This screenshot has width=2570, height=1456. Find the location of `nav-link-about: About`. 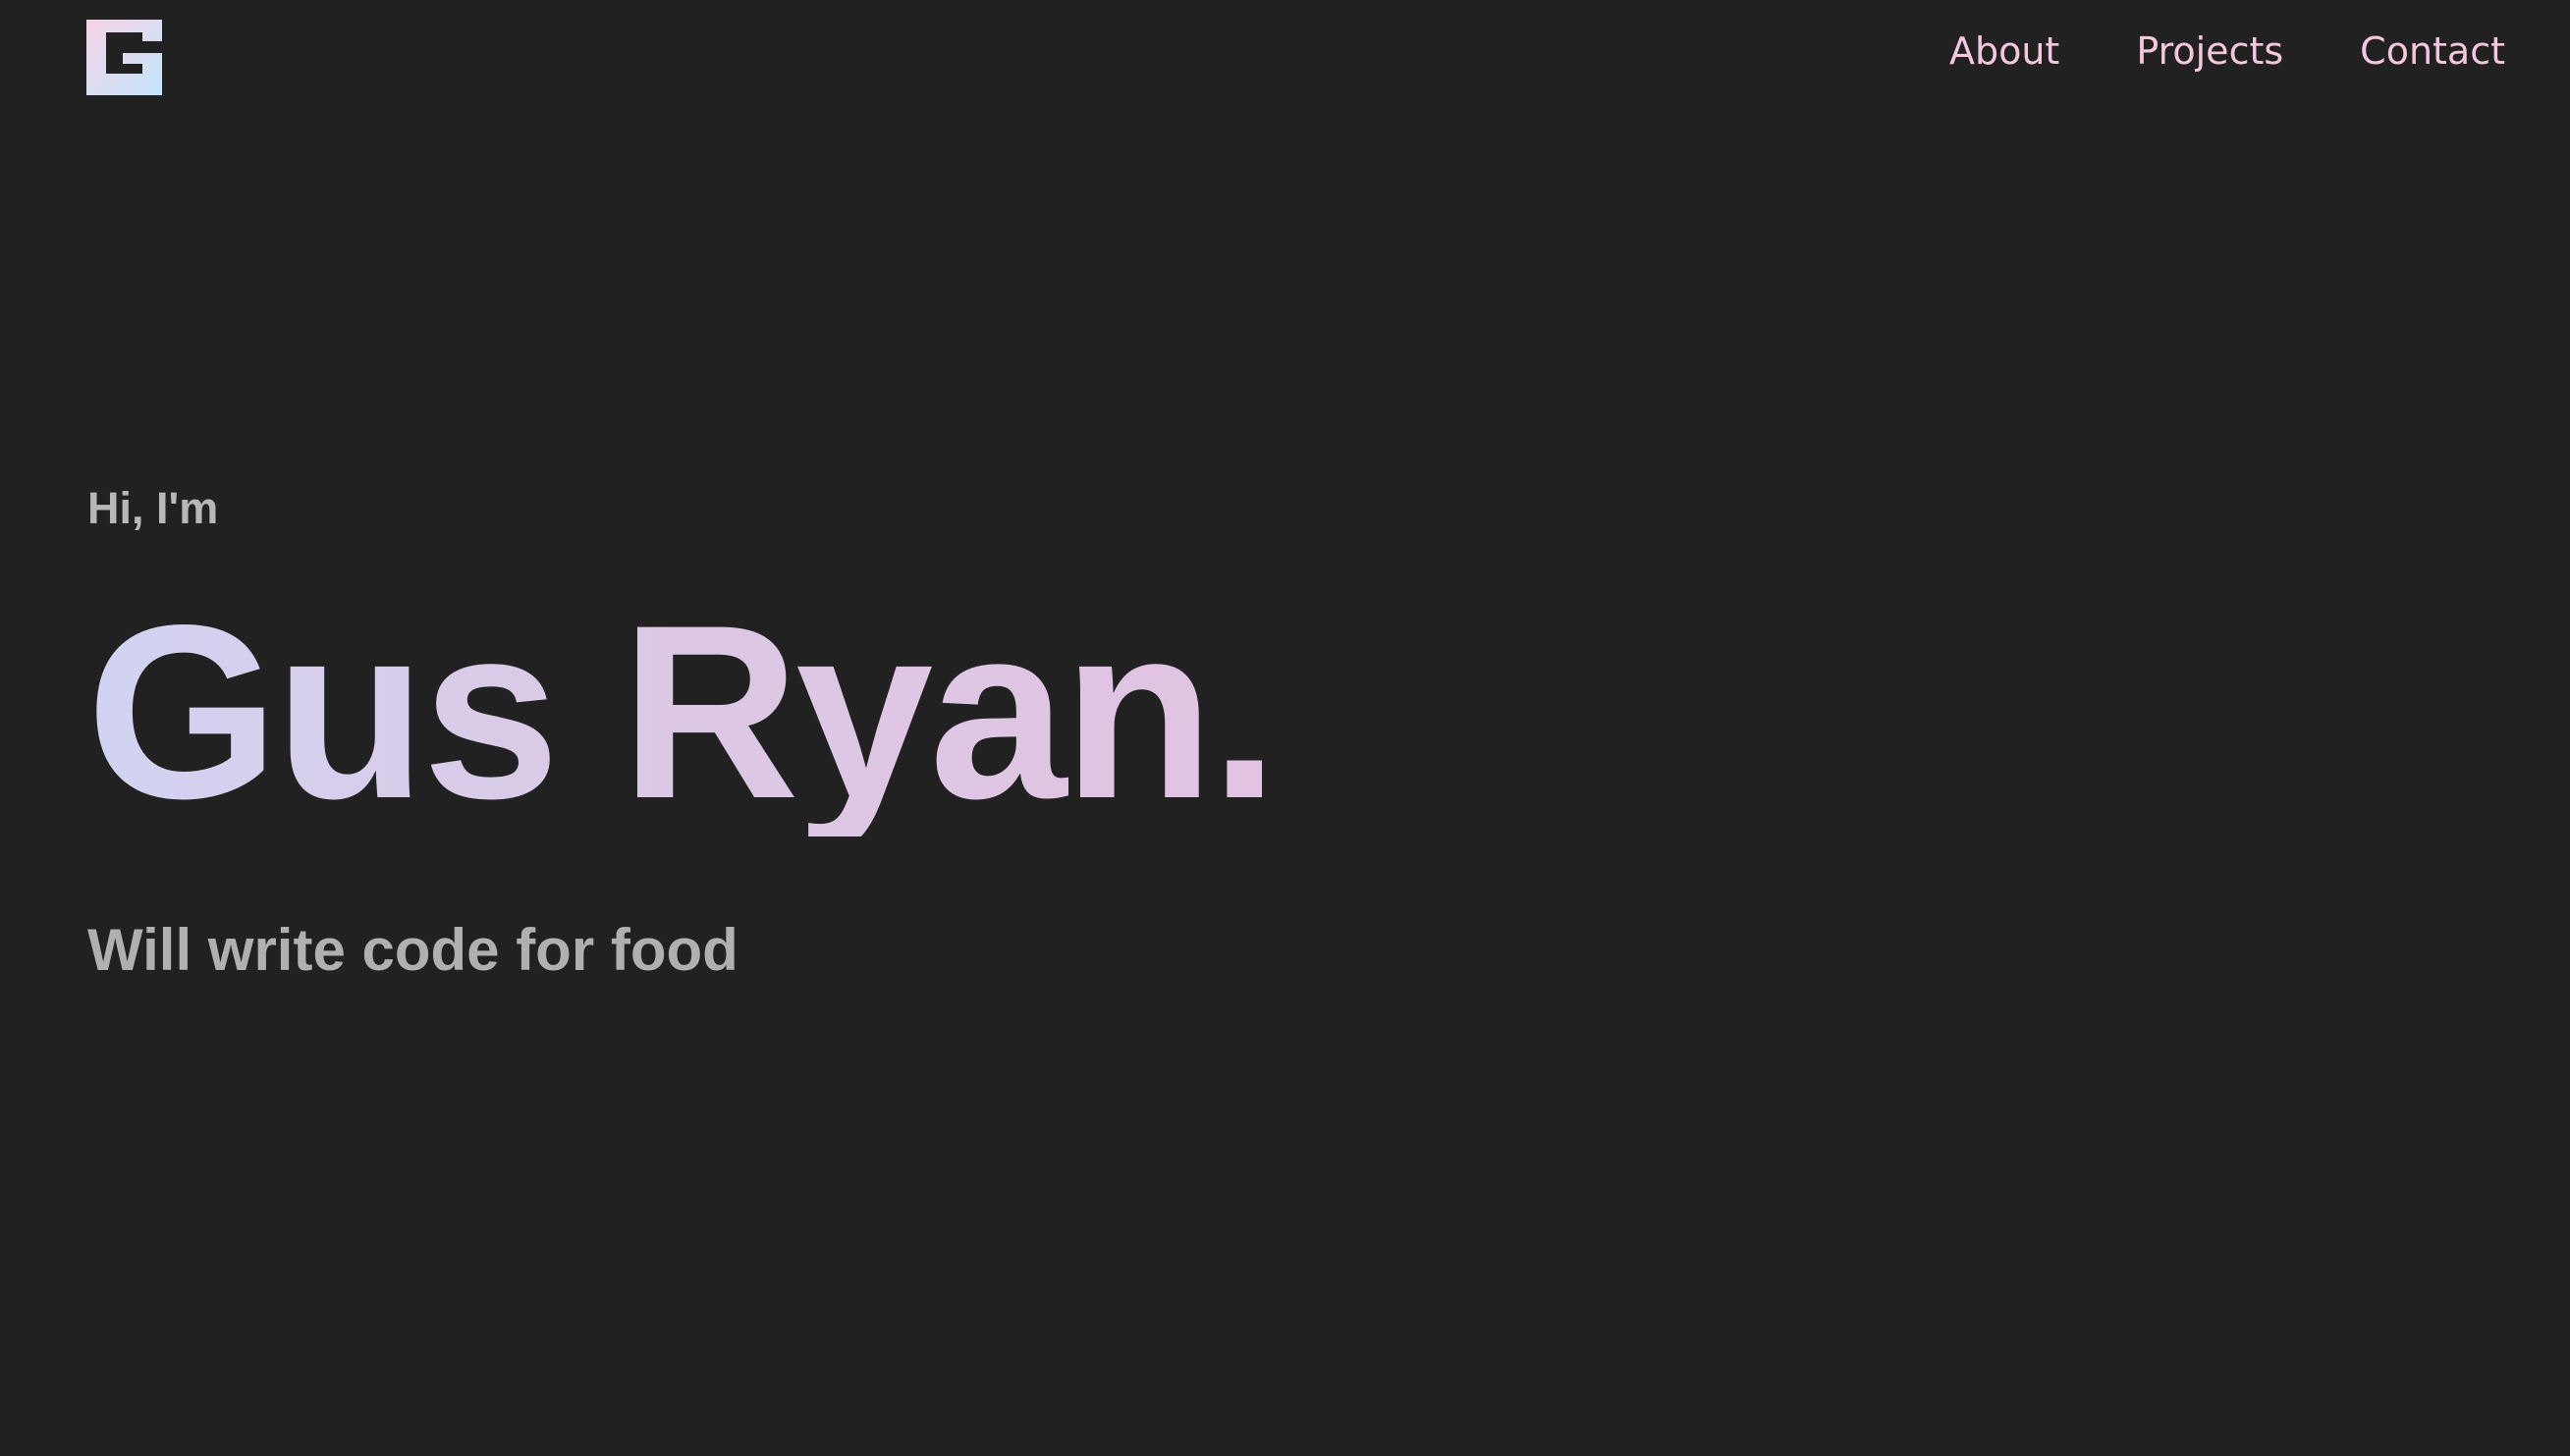

nav-link-about: About is located at coordinates (2004, 51).